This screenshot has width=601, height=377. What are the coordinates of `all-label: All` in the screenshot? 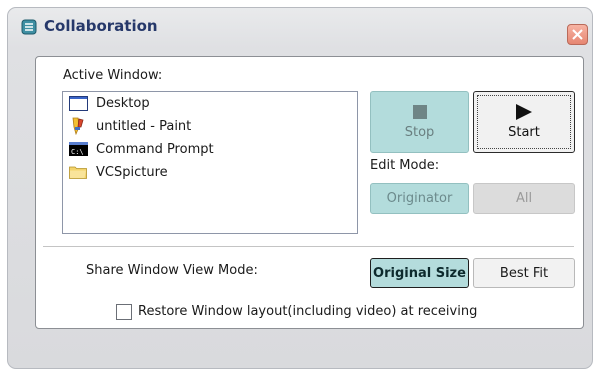 It's located at (524, 198).